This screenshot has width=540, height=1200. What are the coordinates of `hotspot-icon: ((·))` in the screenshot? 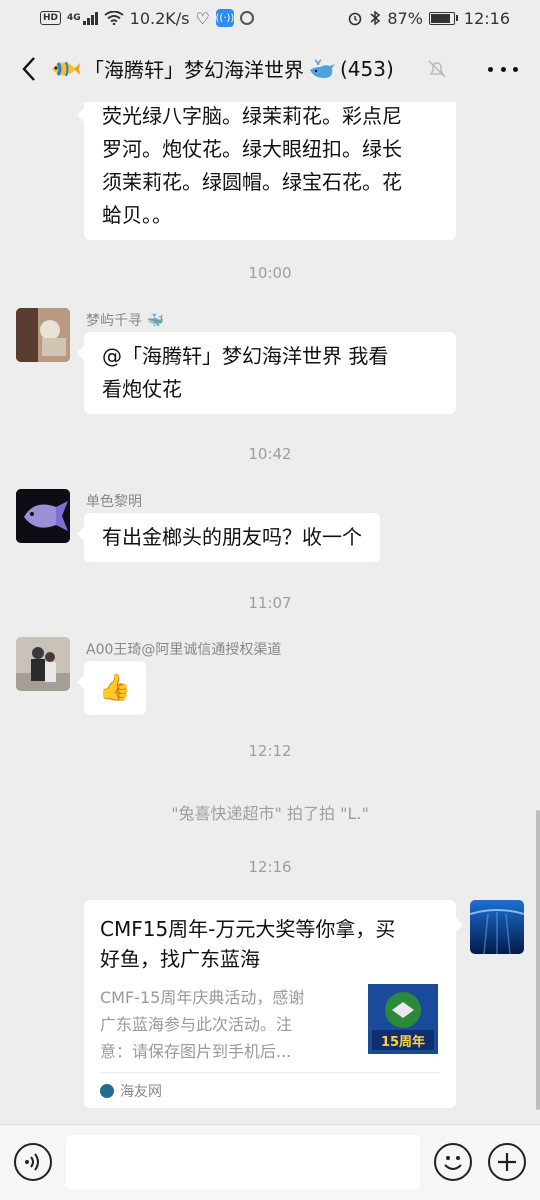 It's located at (224, 18).